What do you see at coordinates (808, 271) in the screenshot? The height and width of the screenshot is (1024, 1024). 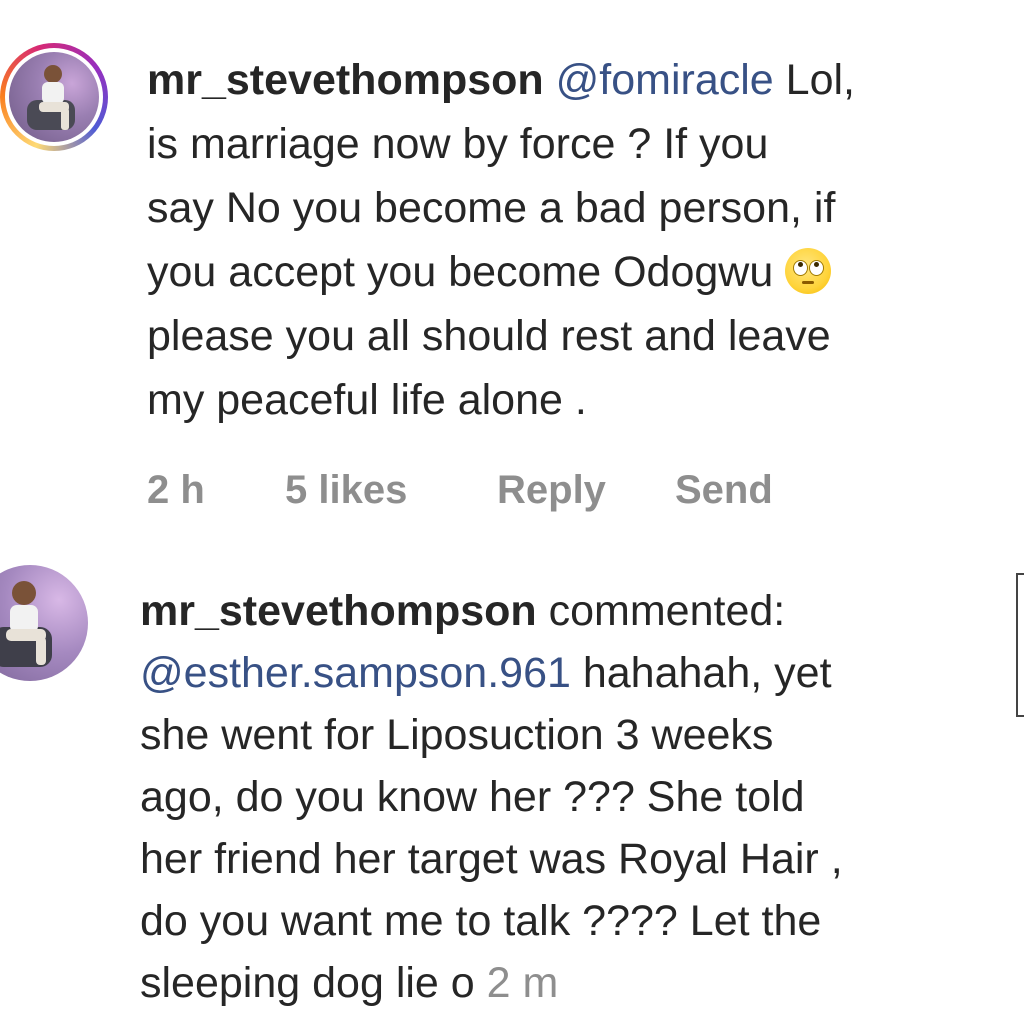 I see `eye-roll-emoji-icon` at bounding box center [808, 271].